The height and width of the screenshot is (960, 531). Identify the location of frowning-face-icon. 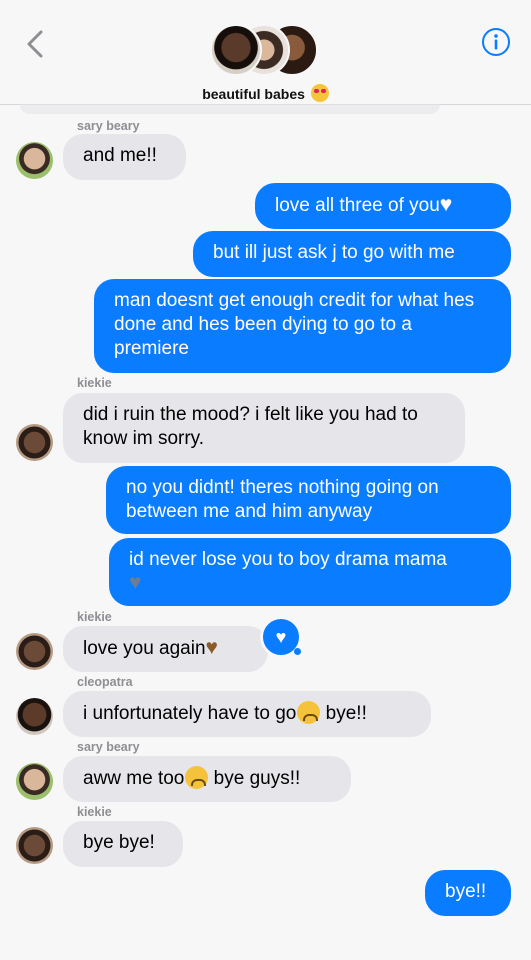
(309, 712).